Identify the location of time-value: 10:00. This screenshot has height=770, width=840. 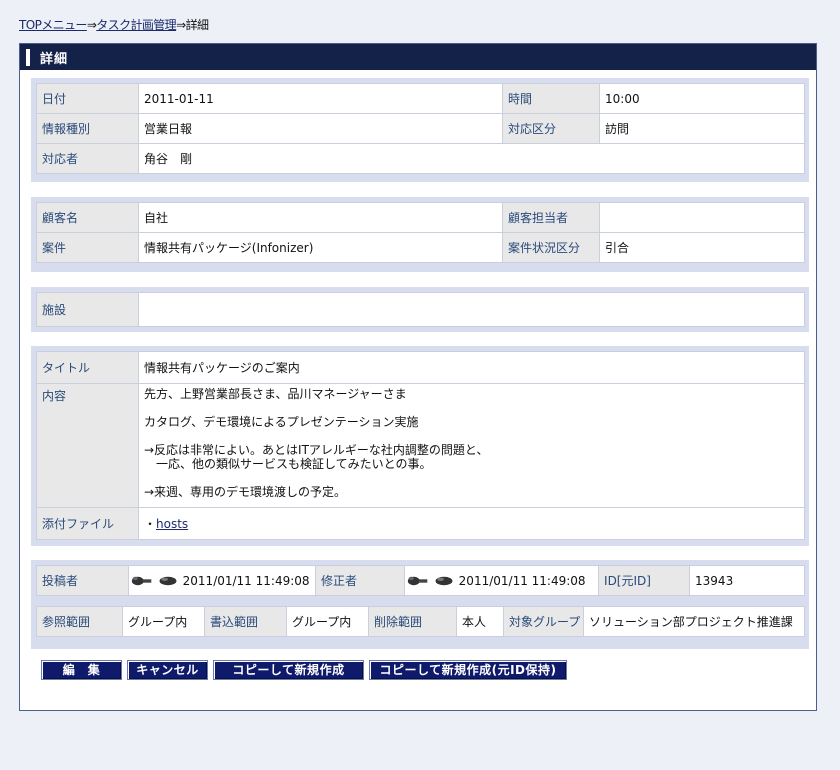
(702, 98).